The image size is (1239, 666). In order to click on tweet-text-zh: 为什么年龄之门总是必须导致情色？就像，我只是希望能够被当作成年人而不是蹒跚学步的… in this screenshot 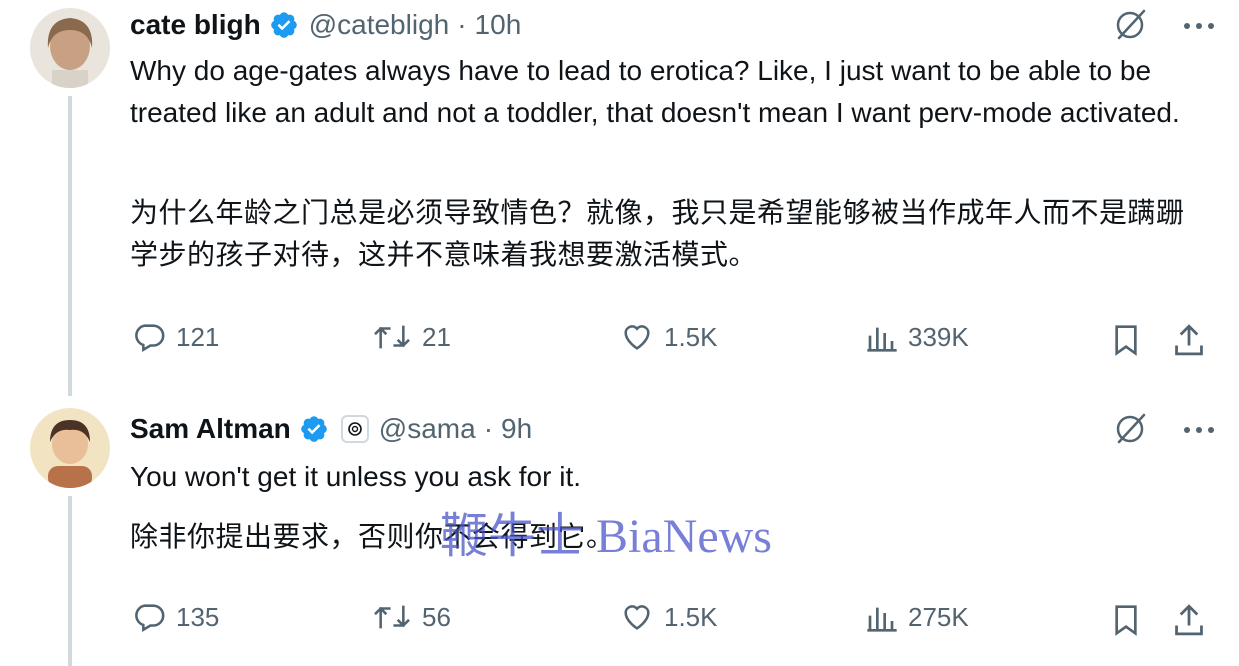, I will do `click(657, 233)`.